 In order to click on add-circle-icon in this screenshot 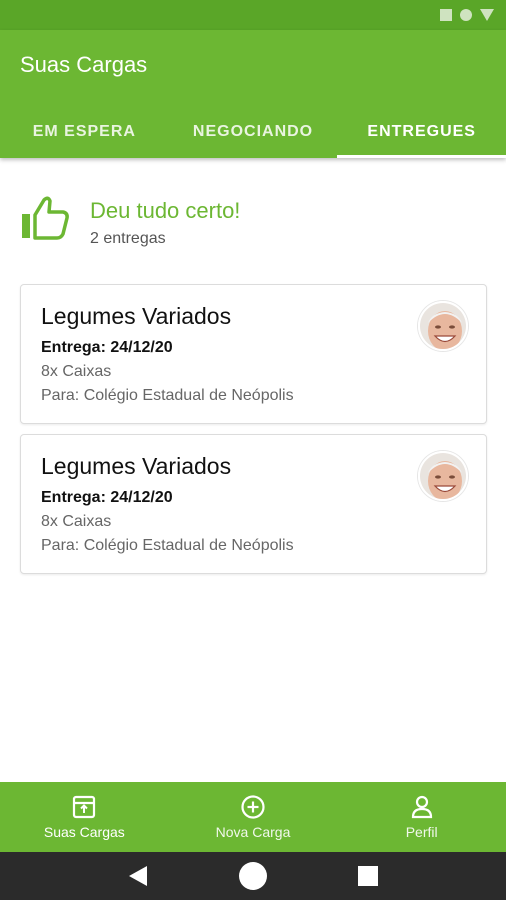, I will do `click(253, 807)`.